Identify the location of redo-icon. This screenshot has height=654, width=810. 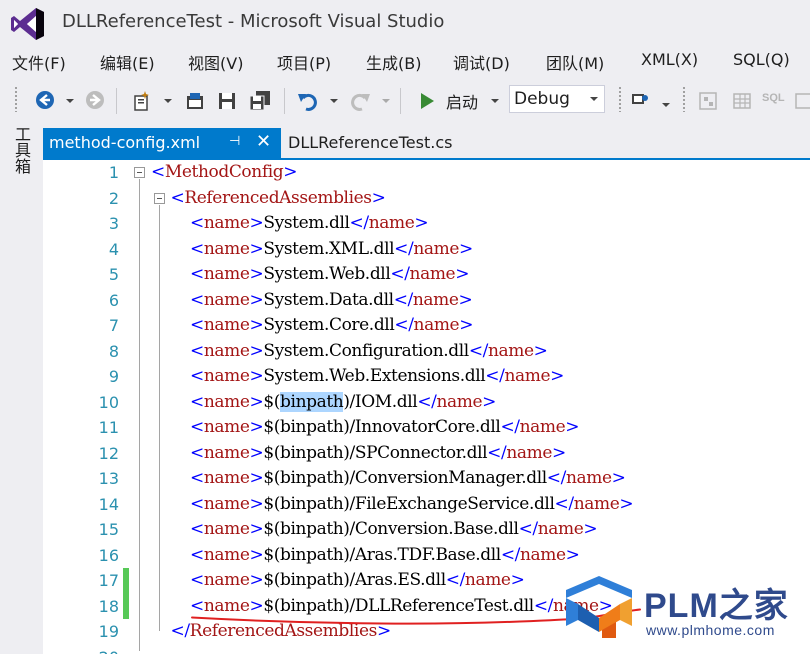
(360, 101).